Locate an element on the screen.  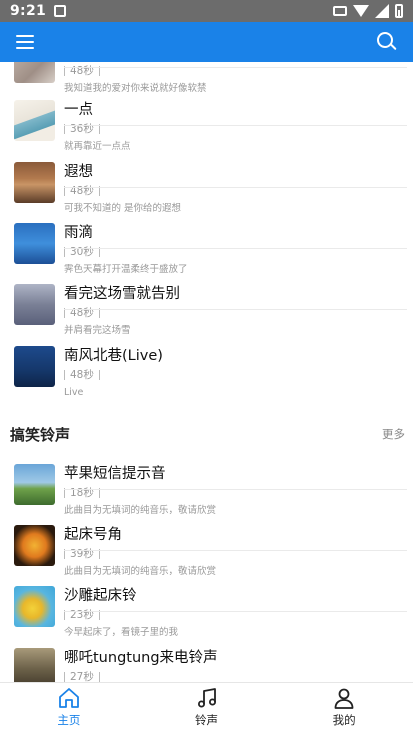
song-duration: 27秒 is located at coordinates (82, 676).